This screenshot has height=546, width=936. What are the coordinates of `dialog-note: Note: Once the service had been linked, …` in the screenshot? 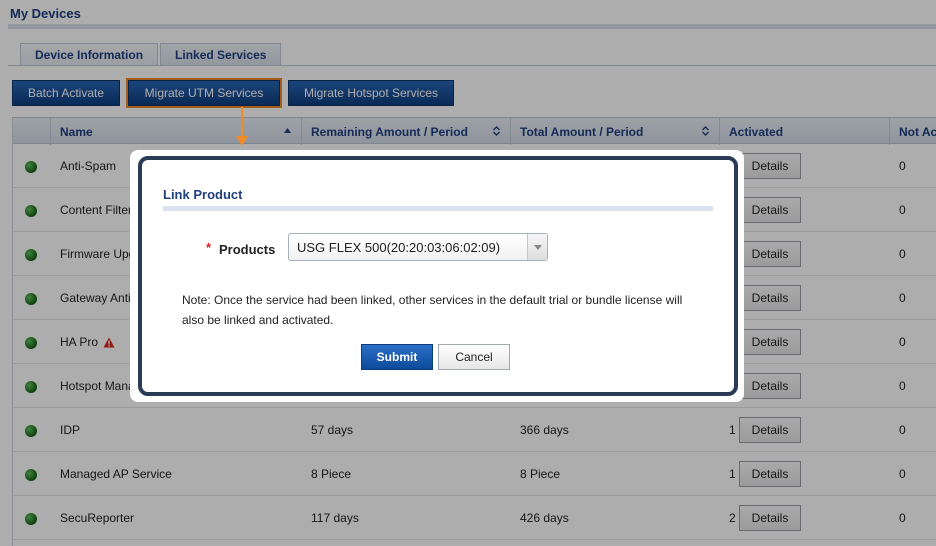 It's located at (432, 310).